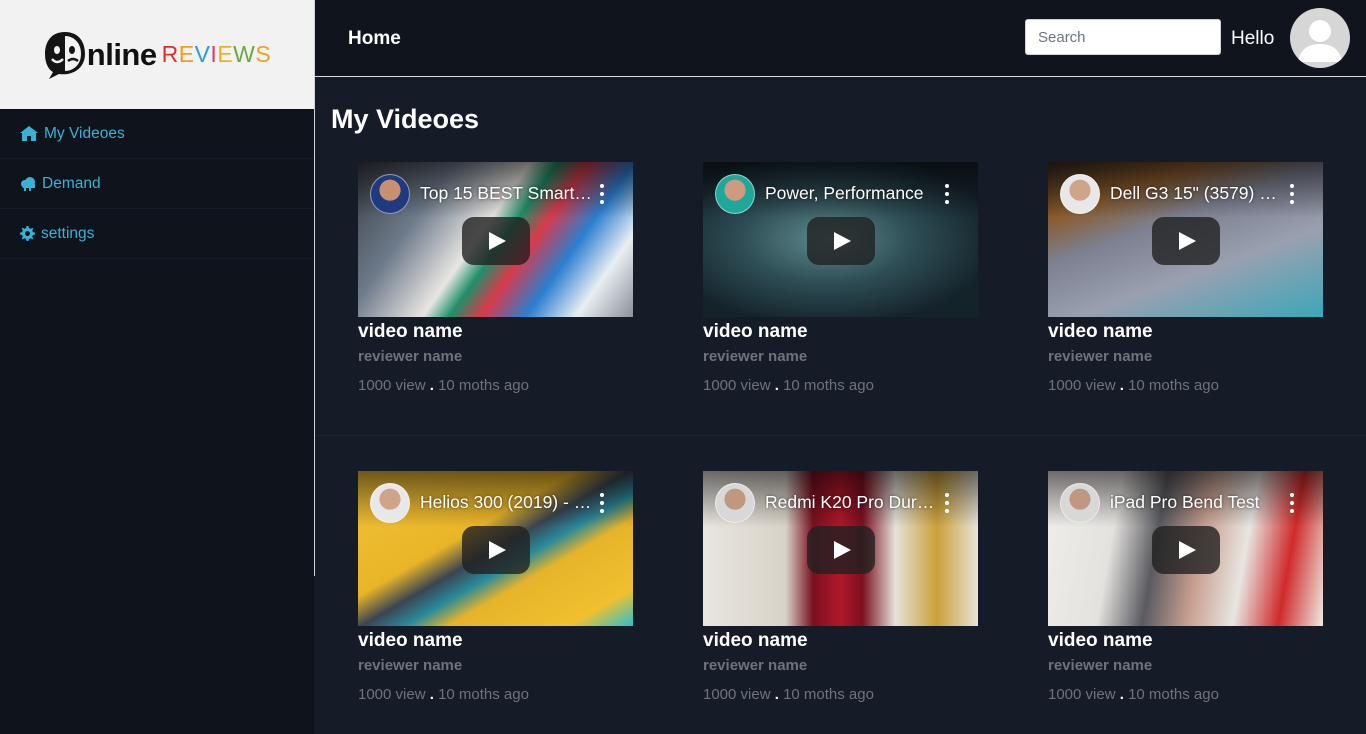 The height and width of the screenshot is (734, 1366). I want to click on logo-text-reviews: REVIEWS, so click(217, 54).